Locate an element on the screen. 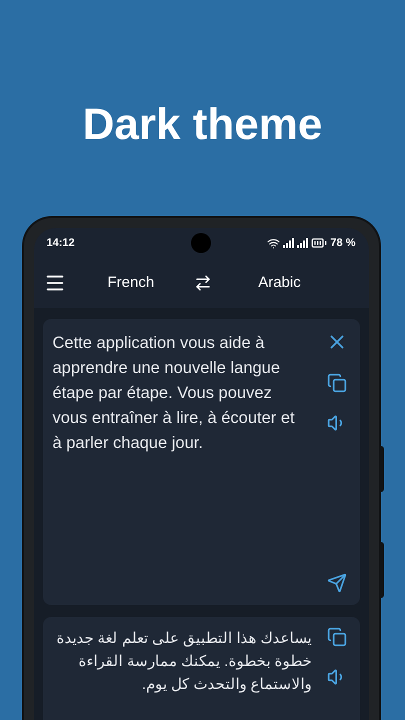  headline: Dark theme is located at coordinates (202, 125).